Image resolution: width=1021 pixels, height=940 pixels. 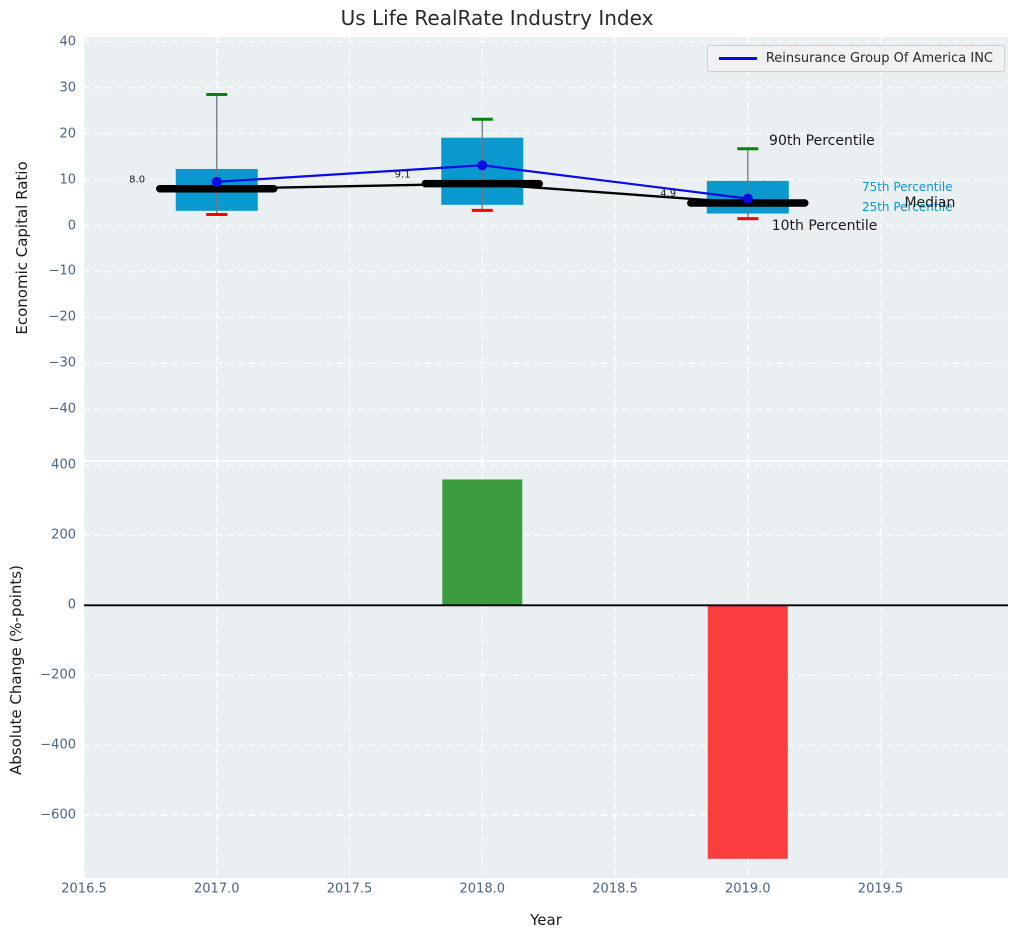 I want to click on x-tick-label: 2017.5, so click(x=349, y=889).